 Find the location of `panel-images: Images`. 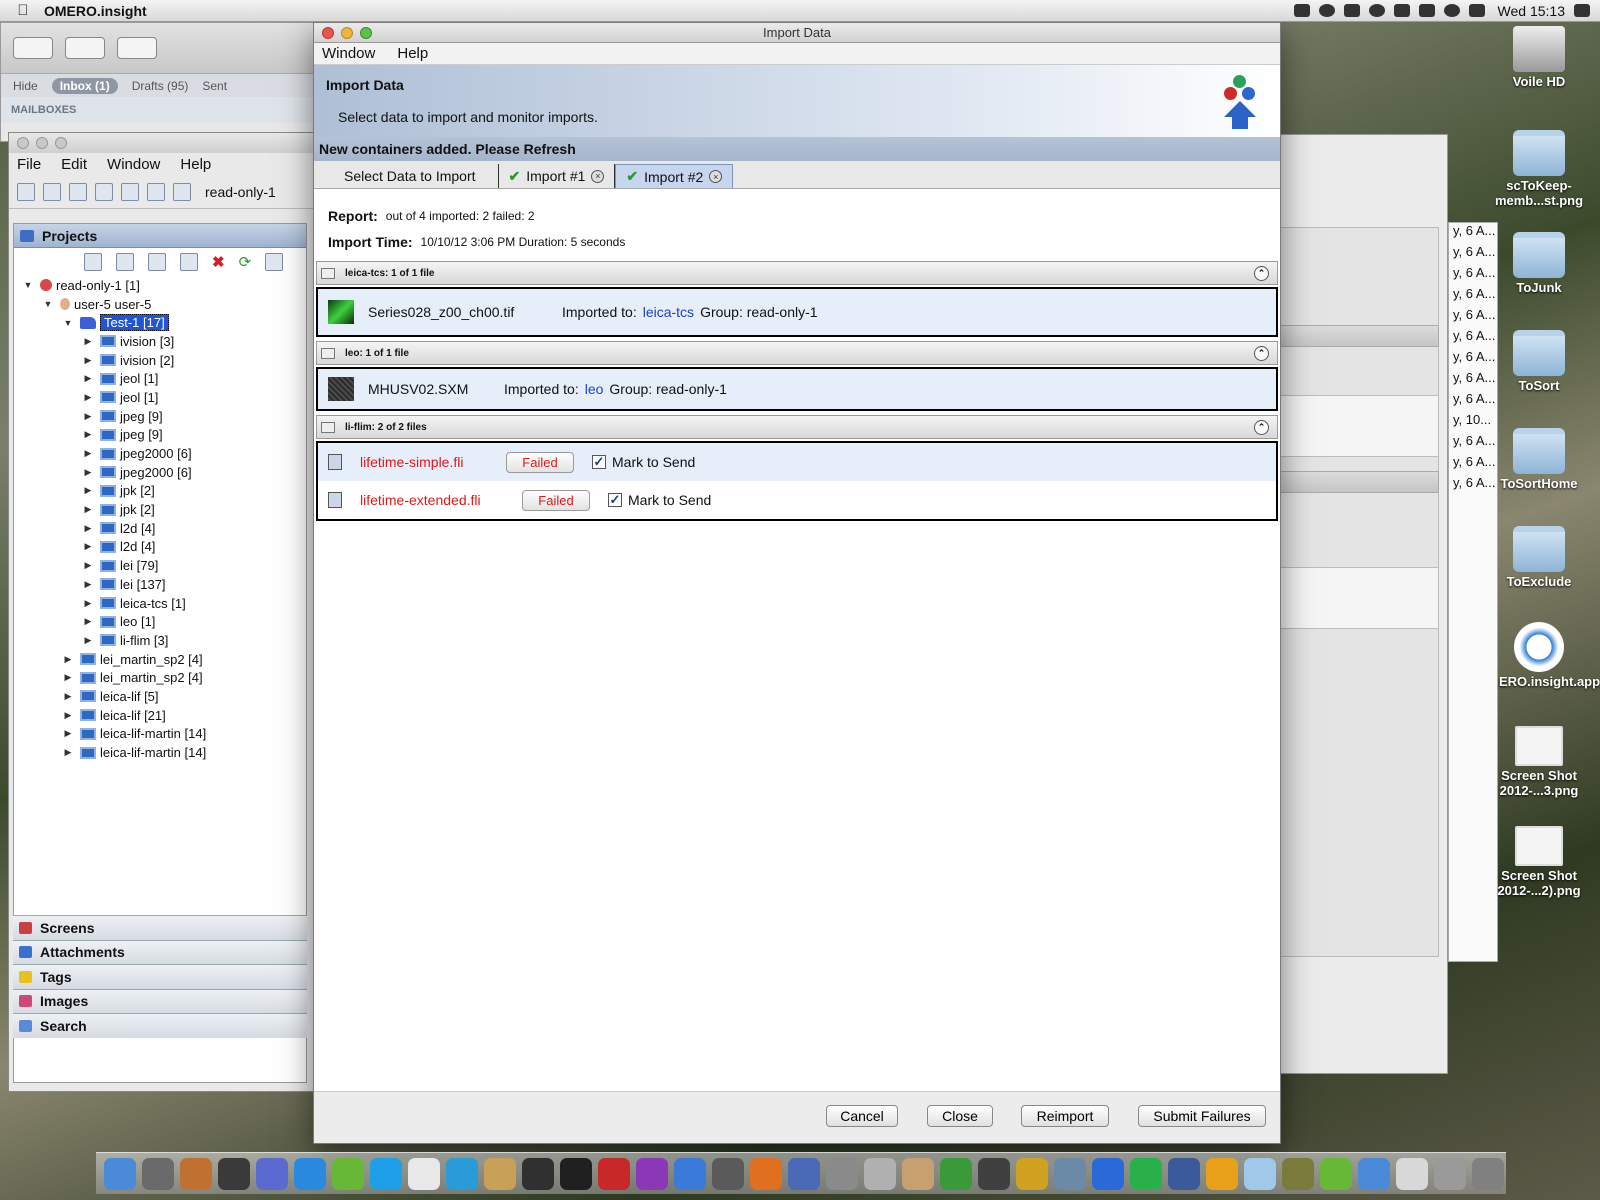

panel-images: Images is located at coordinates (160, 1000).